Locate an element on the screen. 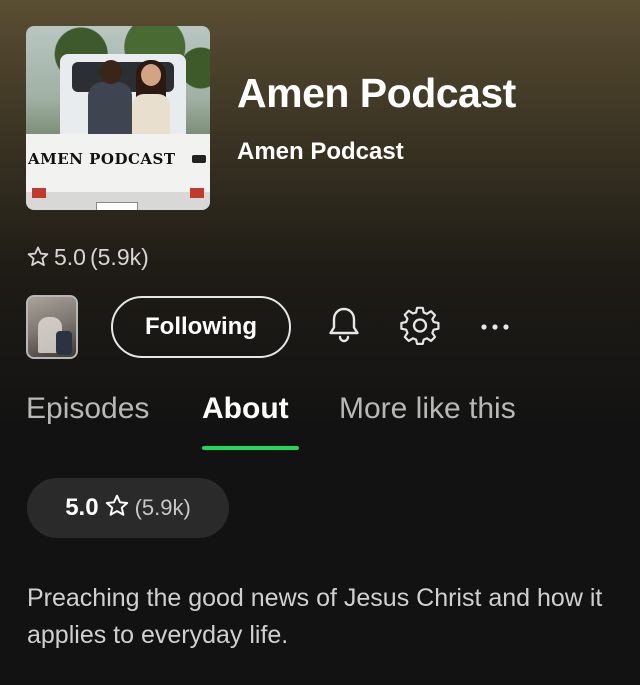  following-button: Following is located at coordinates (201, 327).